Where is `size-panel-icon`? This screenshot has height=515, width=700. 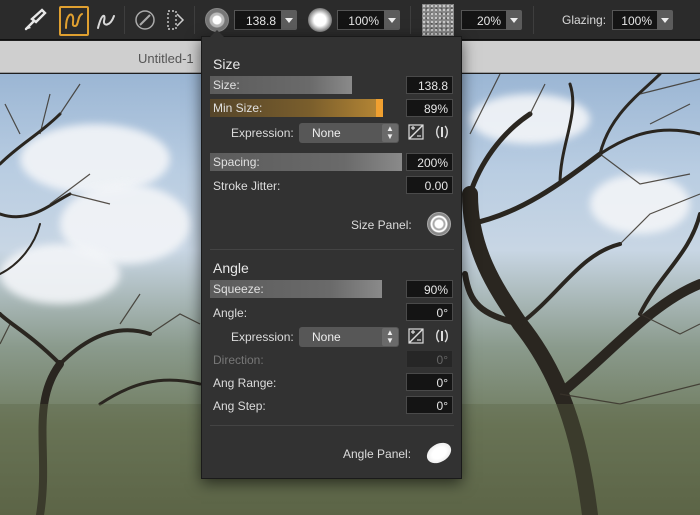
size-panel-icon is located at coordinates (439, 224).